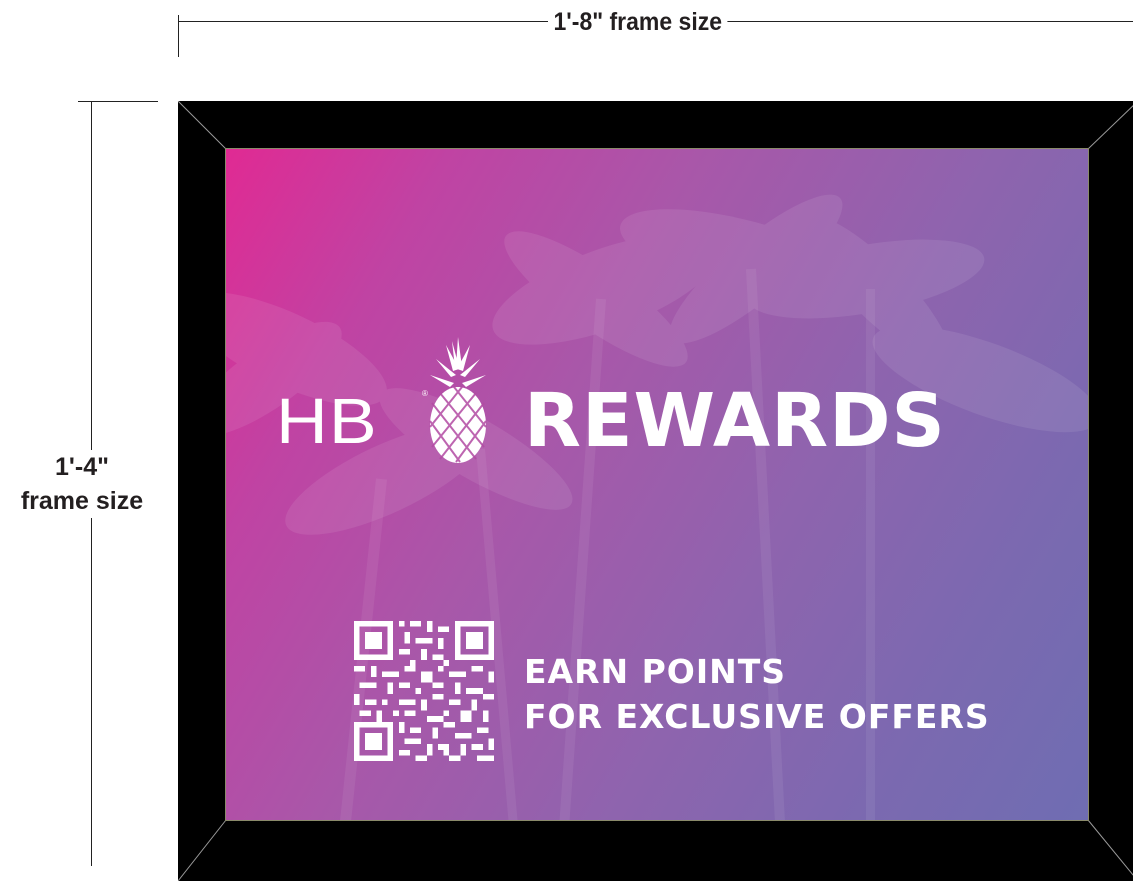 This screenshot has width=1133, height=881. What do you see at coordinates (655, 671) in the screenshot?
I see `tagline-line-1: EARN POINTS` at bounding box center [655, 671].